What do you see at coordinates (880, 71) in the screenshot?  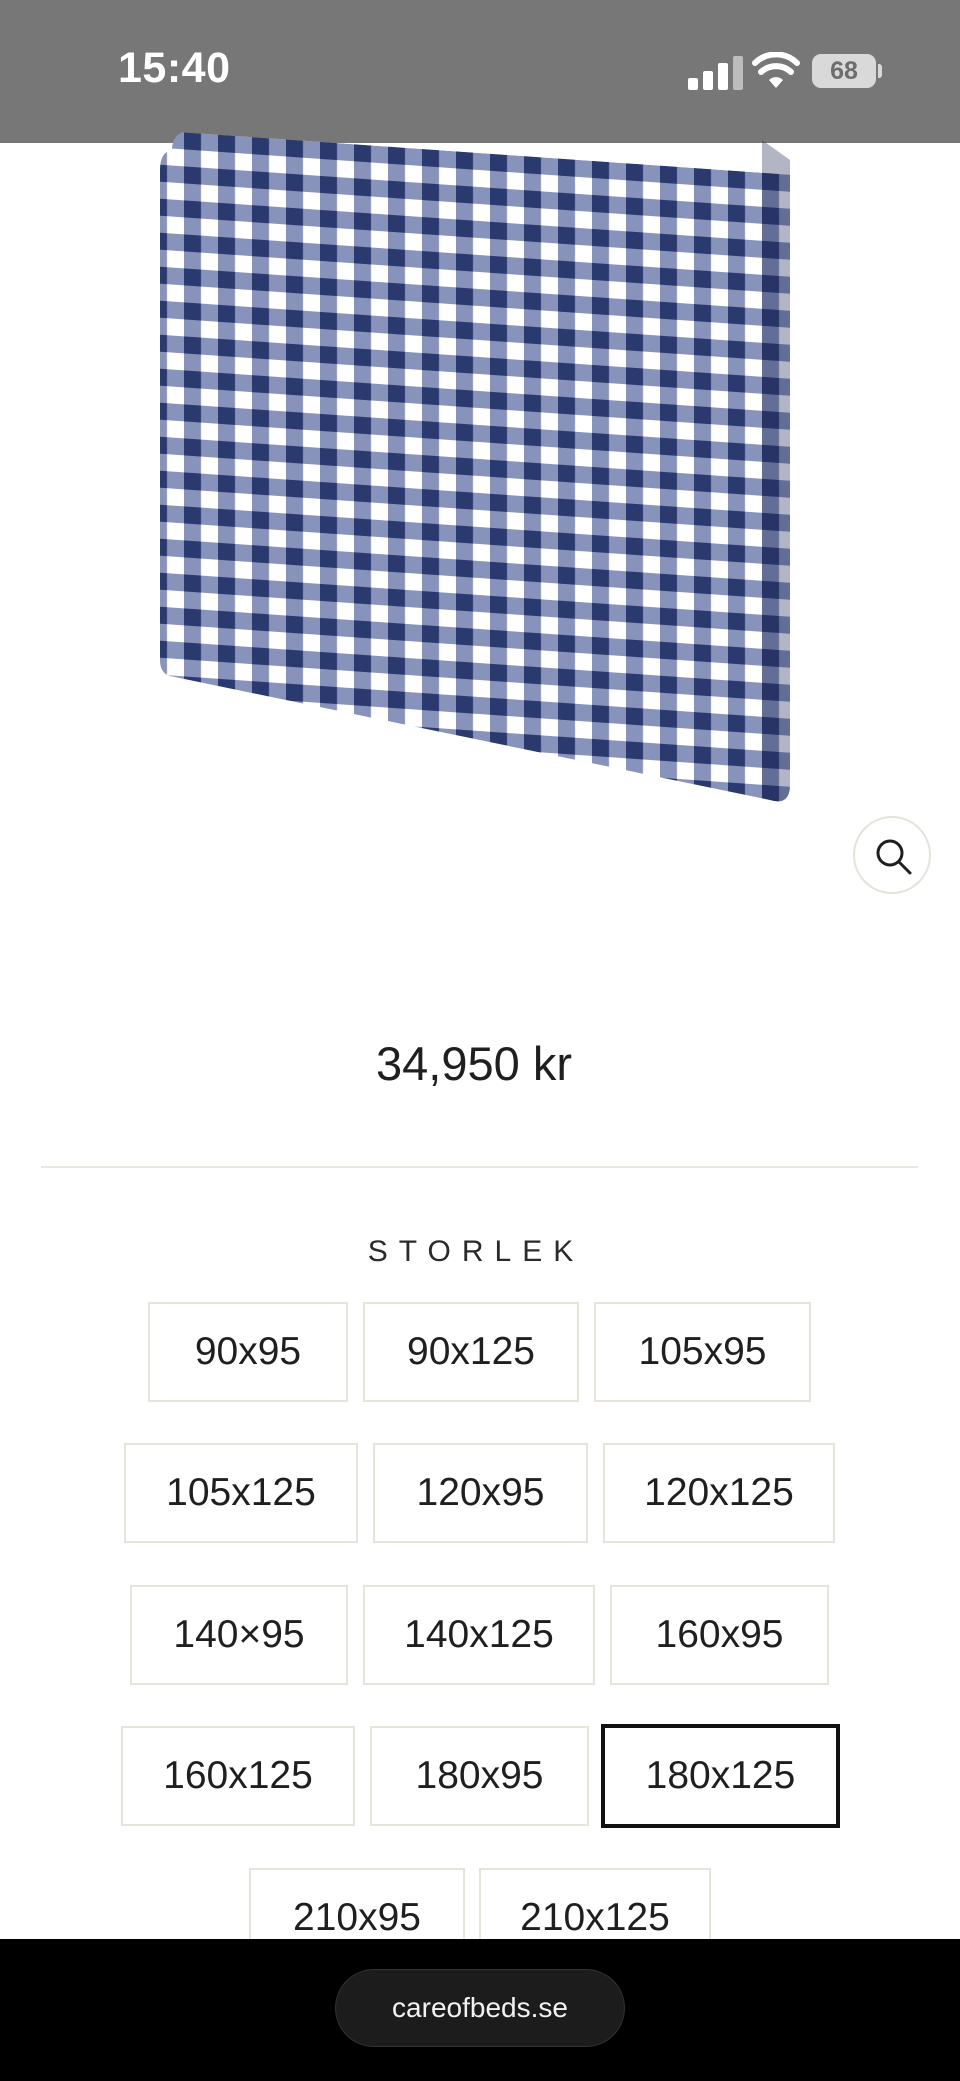 I see `battery-nub` at bounding box center [880, 71].